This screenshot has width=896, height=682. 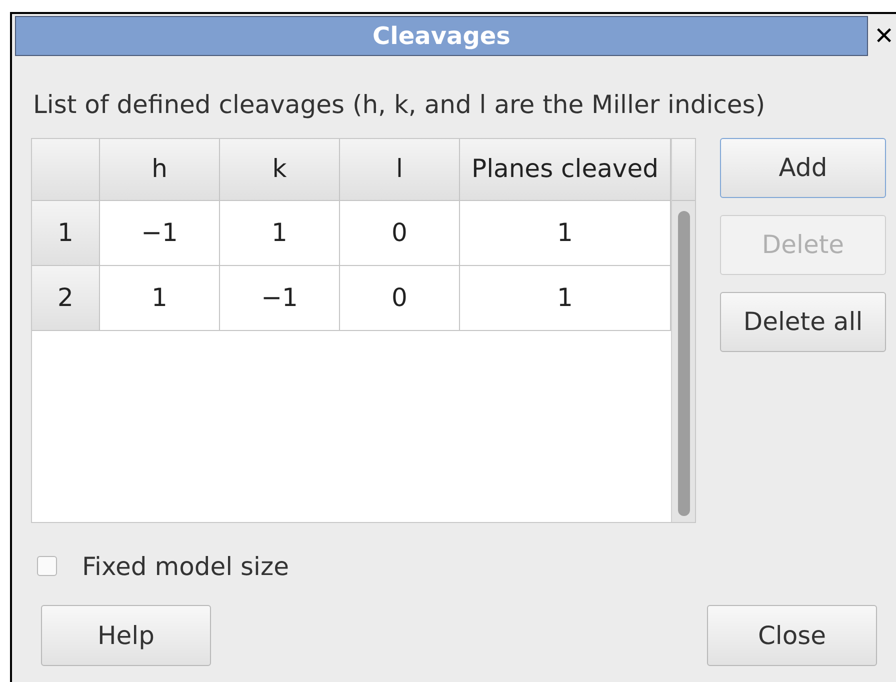 What do you see at coordinates (160, 169) in the screenshot?
I see `column-header: h` at bounding box center [160, 169].